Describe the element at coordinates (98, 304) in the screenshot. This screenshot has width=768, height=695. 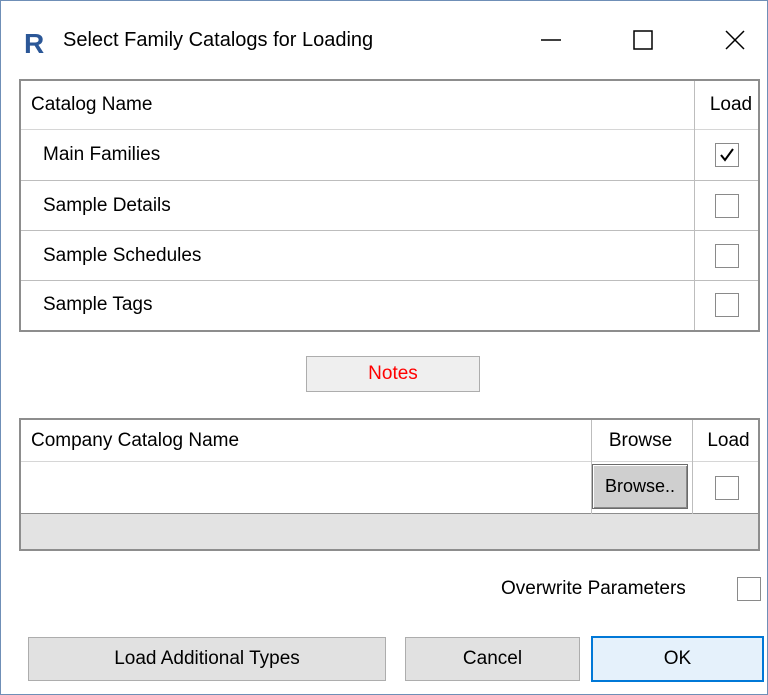
I see `catalog-name-cell: Sample Tags` at that location.